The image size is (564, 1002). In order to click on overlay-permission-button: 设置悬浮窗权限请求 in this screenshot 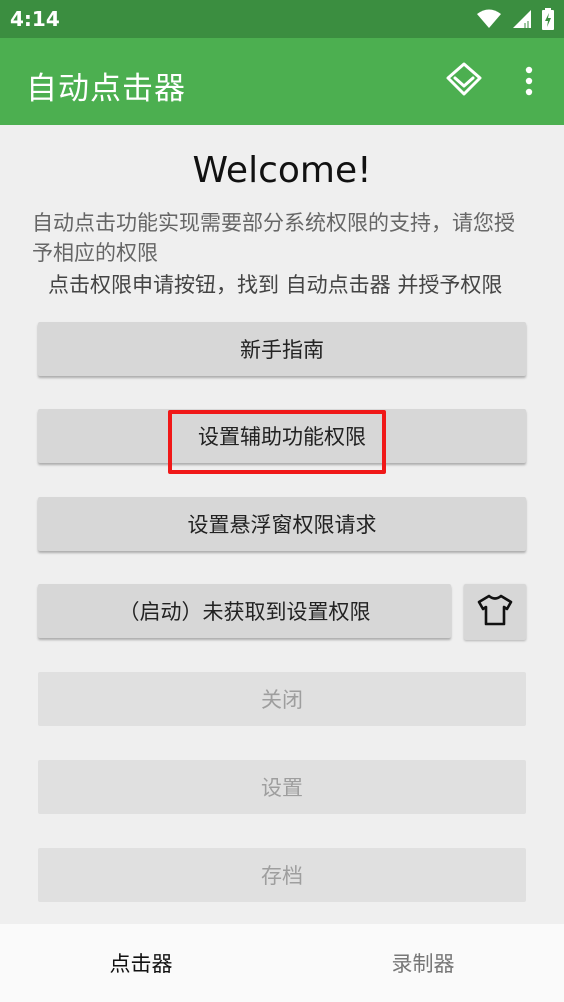, I will do `click(282, 524)`.